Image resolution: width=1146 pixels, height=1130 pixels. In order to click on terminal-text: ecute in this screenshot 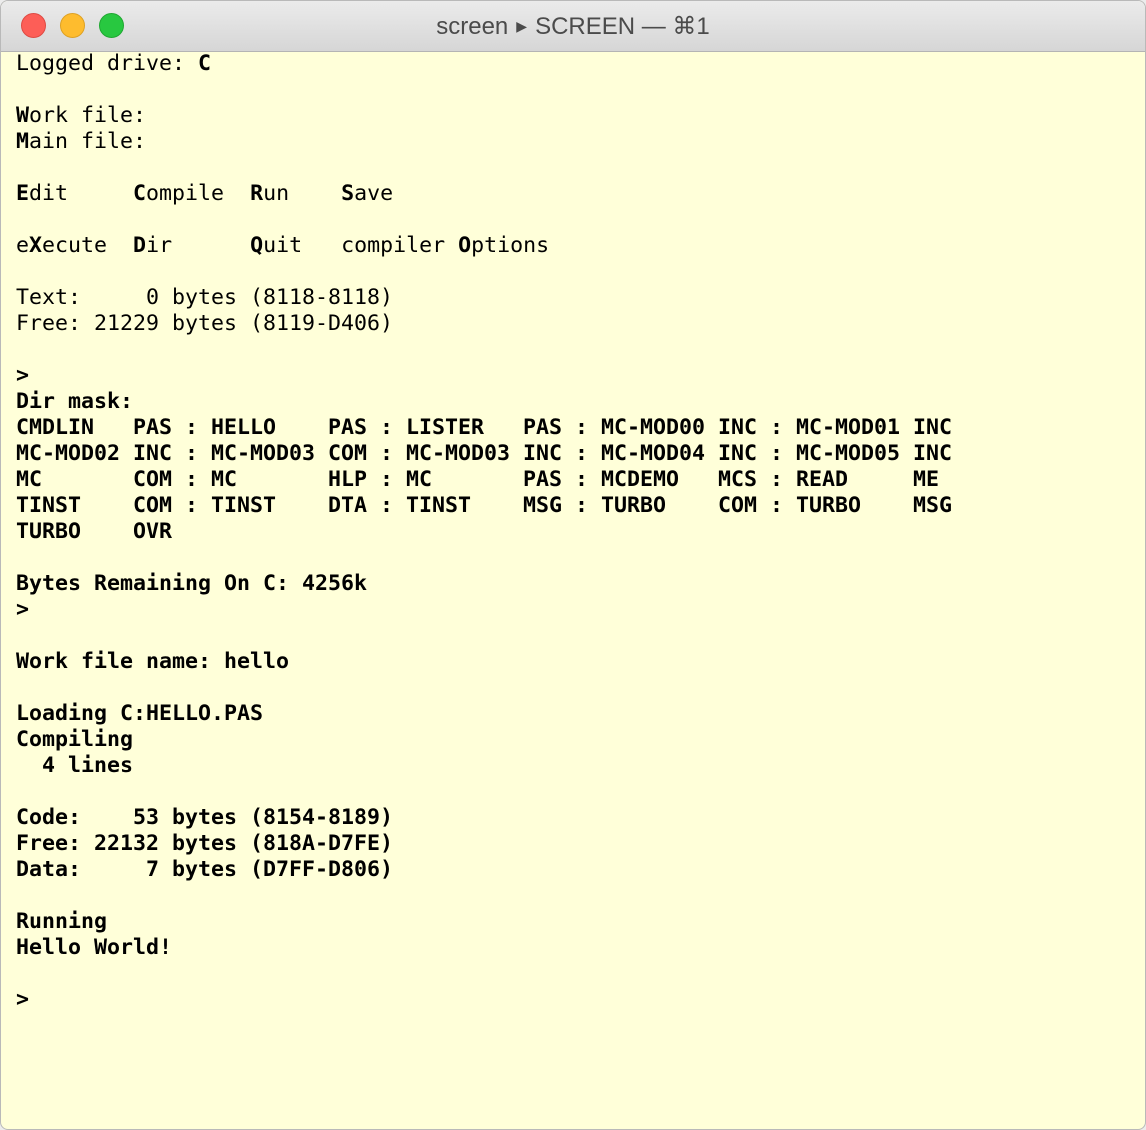, I will do `click(88, 245)`.